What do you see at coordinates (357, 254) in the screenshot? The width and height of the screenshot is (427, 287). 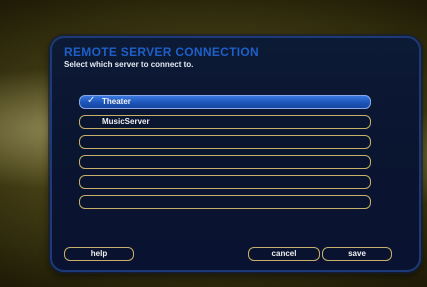 I see `save-button: save` at bounding box center [357, 254].